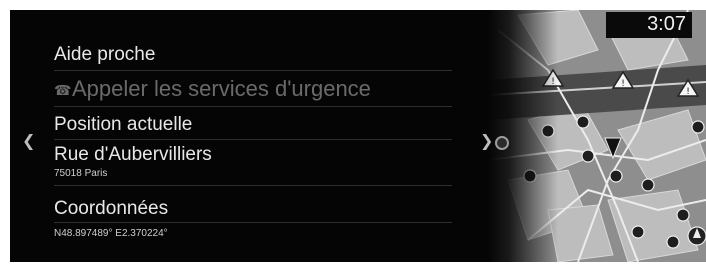  What do you see at coordinates (111, 233) in the screenshot?
I see `coordinates-value: N48.897489° E2.370224°` at bounding box center [111, 233].